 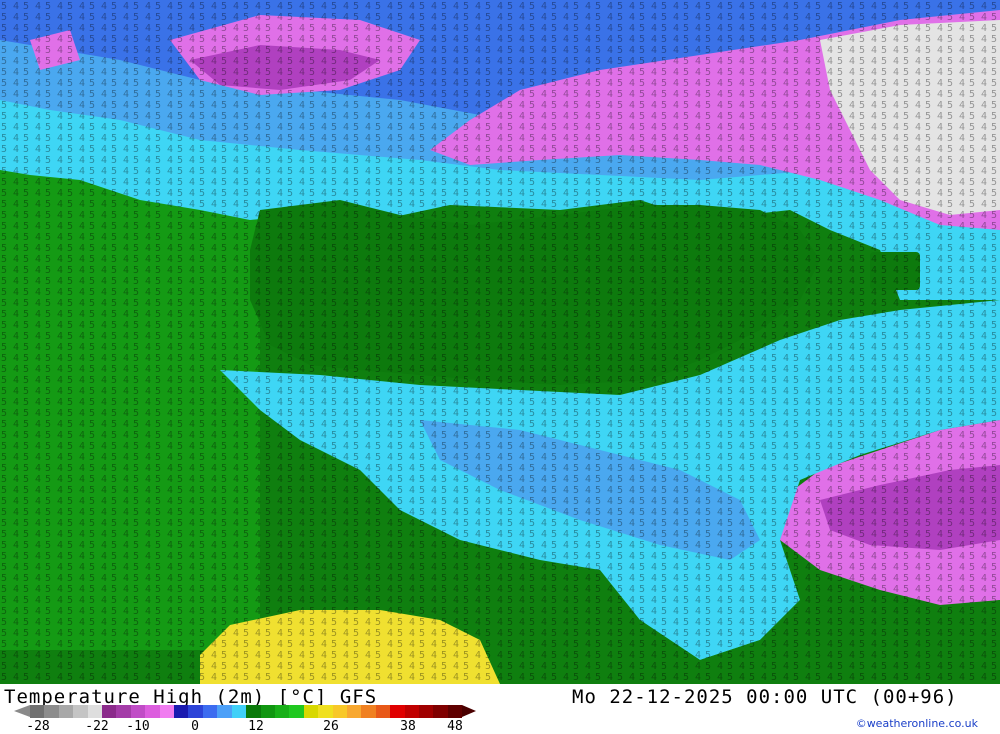 What do you see at coordinates (38, 726) in the screenshot?
I see `legend-tick: -28` at bounding box center [38, 726].